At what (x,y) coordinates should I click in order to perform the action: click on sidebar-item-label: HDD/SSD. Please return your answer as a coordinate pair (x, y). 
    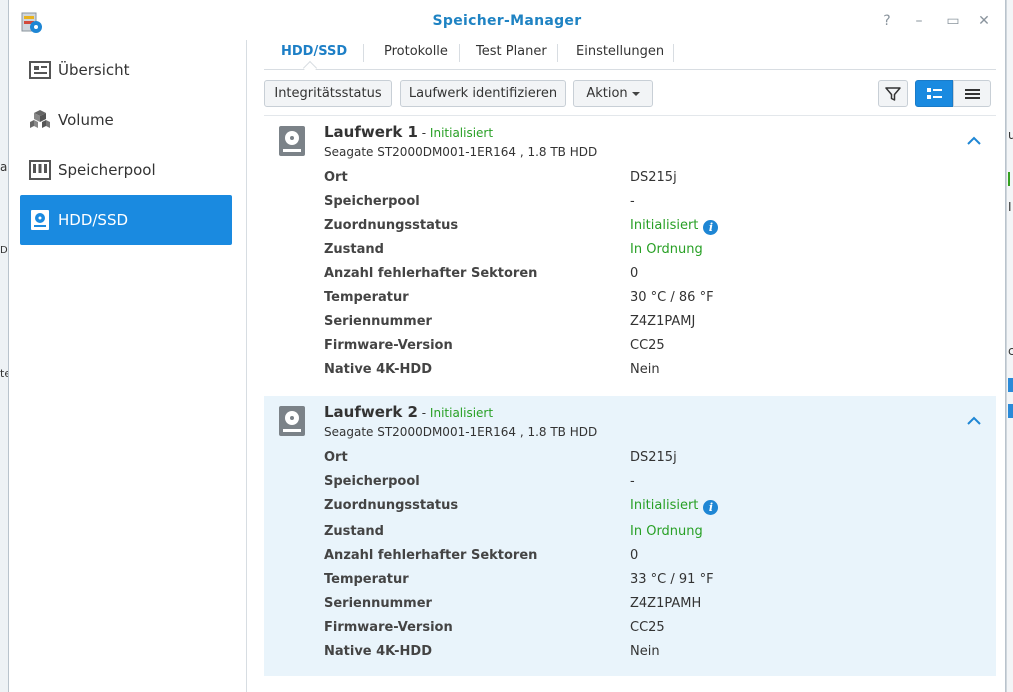
    Looking at the image, I should click on (93, 220).